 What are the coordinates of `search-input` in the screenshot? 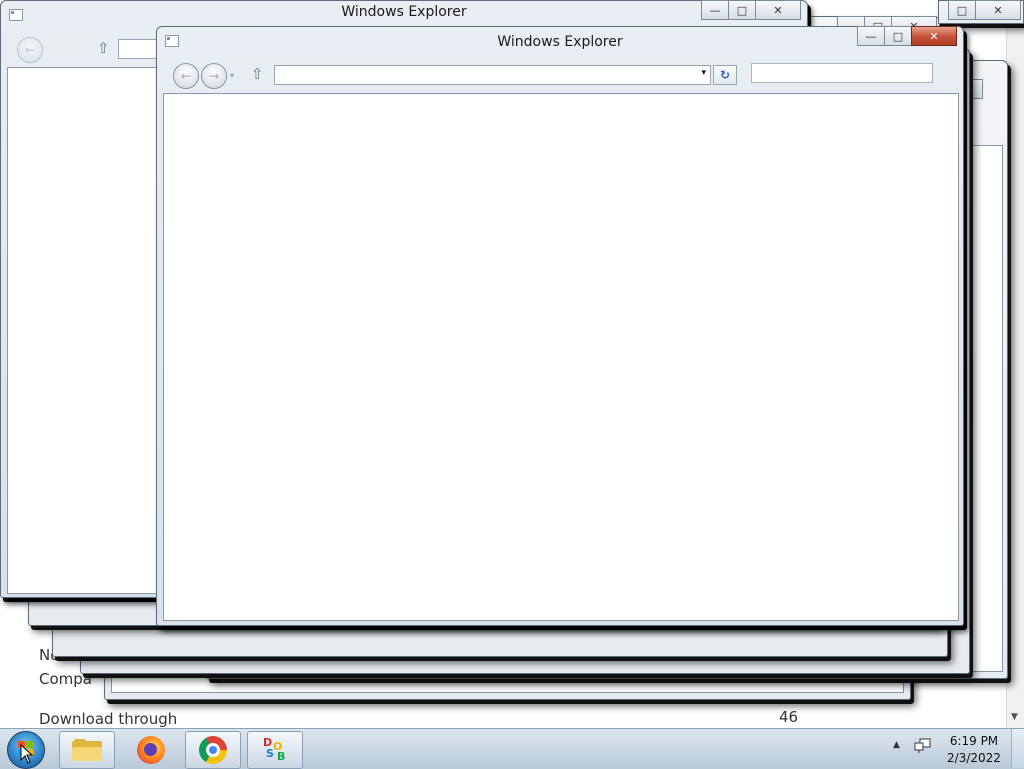 It's located at (842, 73).